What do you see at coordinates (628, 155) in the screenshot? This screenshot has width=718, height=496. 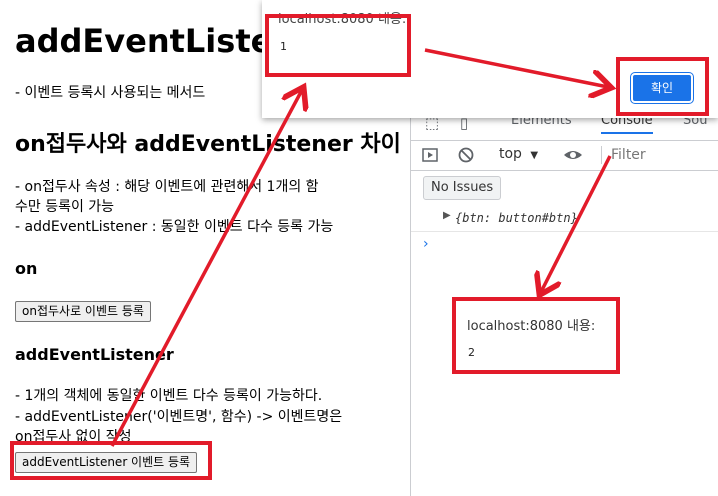 I see `filter-input: Filter` at bounding box center [628, 155].